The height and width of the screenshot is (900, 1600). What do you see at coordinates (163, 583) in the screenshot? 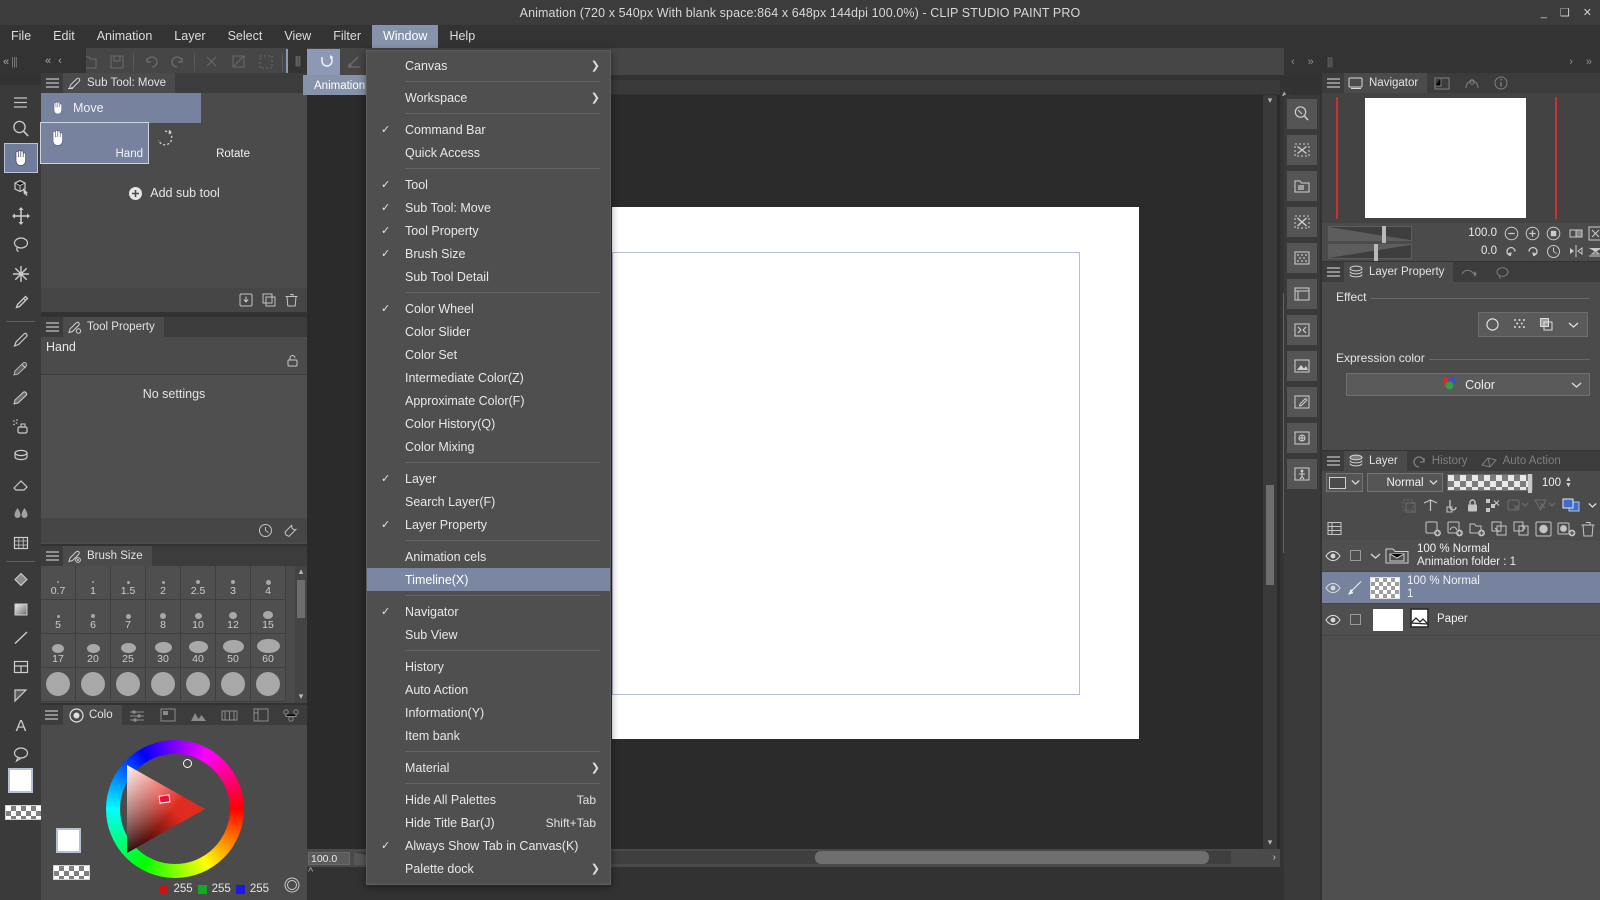
I see `brush-size-cell: 2` at bounding box center [163, 583].